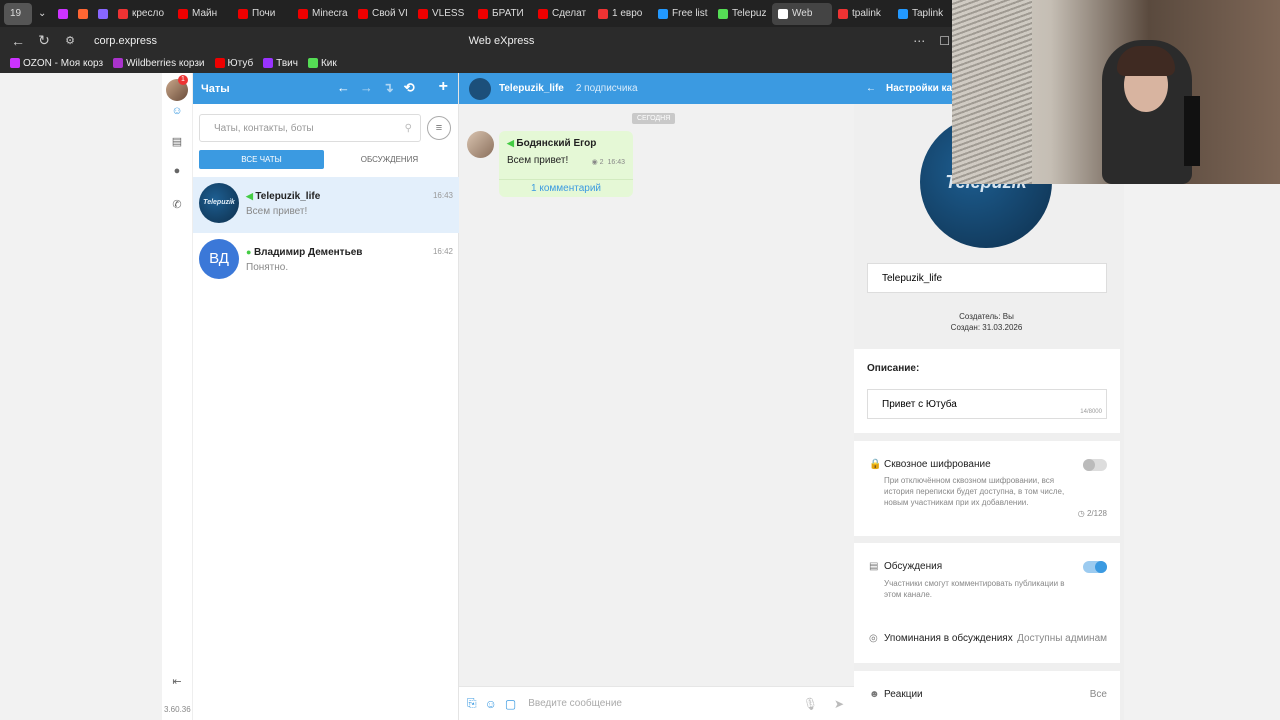 This screenshot has height=720, width=1280. Describe the element at coordinates (267, 267) in the screenshot. I see `chat-preview: Понятно.` at that location.